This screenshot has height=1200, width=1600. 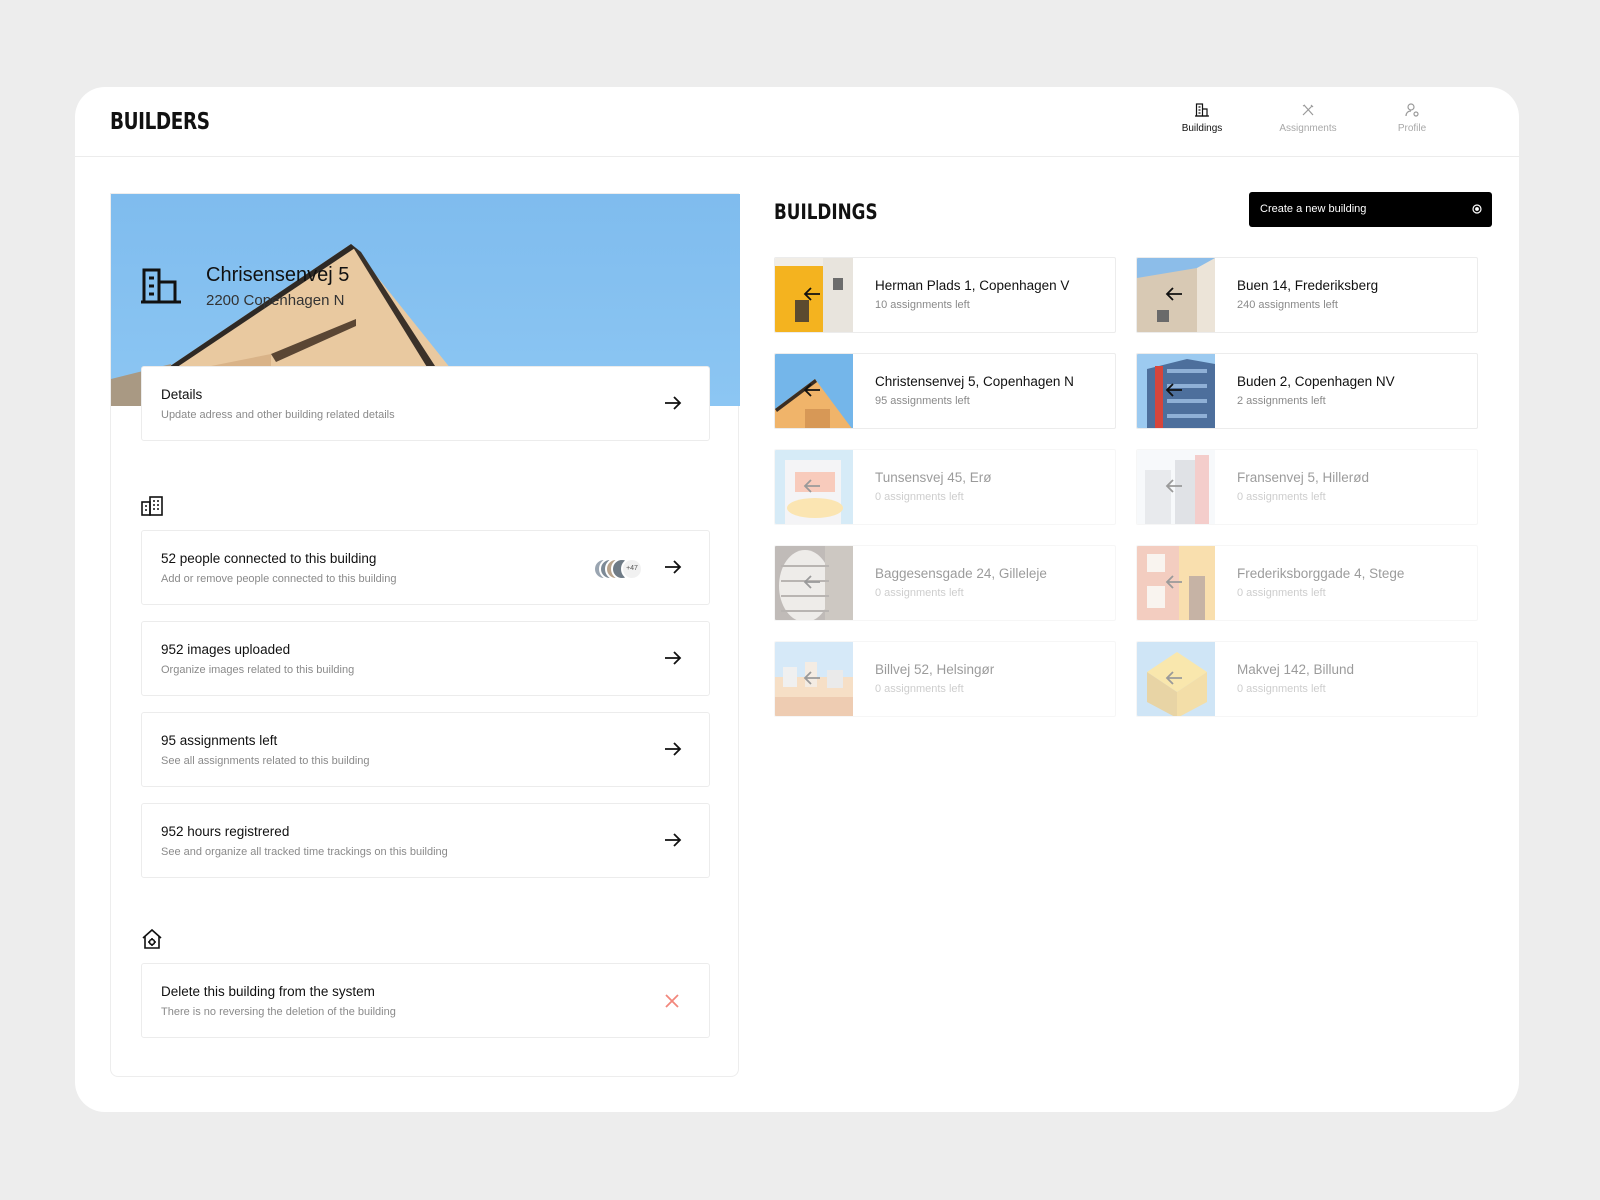 I want to click on office-building-icon, so click(x=152, y=506).